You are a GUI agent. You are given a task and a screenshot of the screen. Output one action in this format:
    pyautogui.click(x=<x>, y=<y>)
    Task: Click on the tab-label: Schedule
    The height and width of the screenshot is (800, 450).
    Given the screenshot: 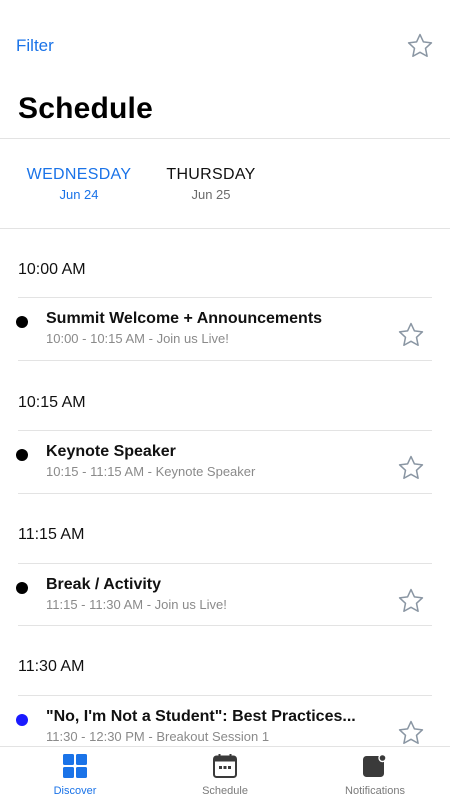 What is the action you would take?
    pyautogui.click(x=225, y=791)
    